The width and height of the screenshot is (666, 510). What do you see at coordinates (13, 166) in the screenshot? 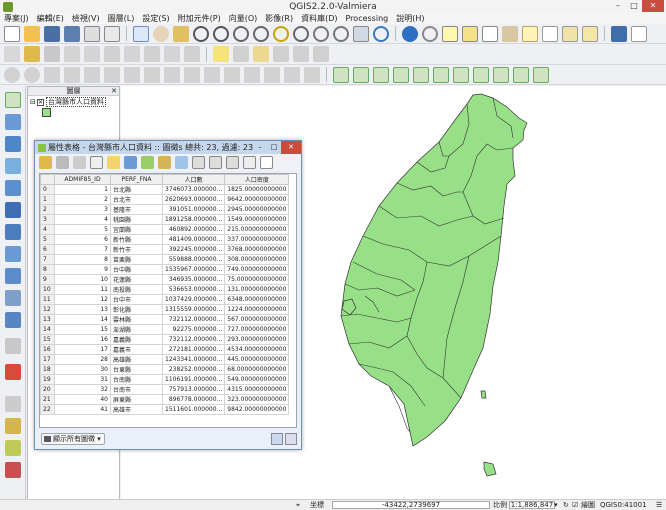
I see `add-spatialite-icon` at bounding box center [13, 166].